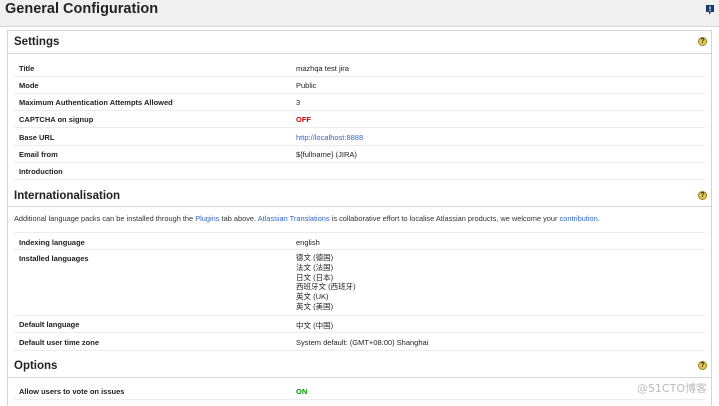 This screenshot has height=406, width=719. Describe the element at coordinates (36, 366) in the screenshot. I see `options-section-title: Options` at that location.